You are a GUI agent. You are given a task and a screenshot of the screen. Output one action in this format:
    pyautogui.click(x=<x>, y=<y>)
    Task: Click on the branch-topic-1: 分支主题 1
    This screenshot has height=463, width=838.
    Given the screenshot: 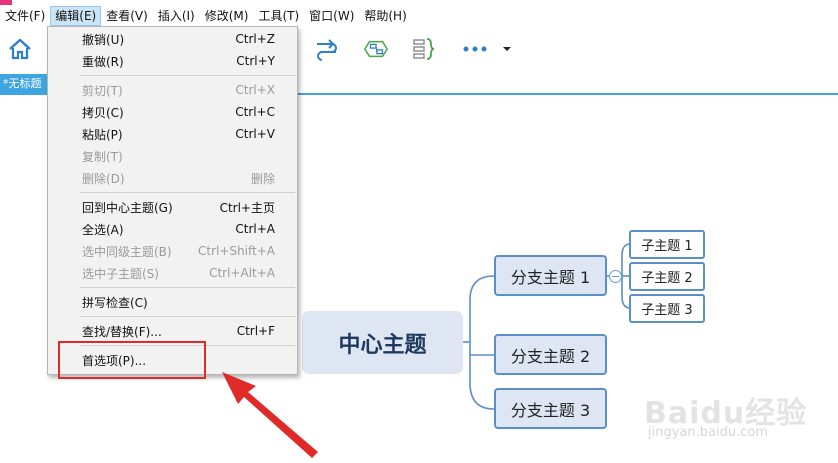 What is the action you would take?
    pyautogui.click(x=550, y=275)
    